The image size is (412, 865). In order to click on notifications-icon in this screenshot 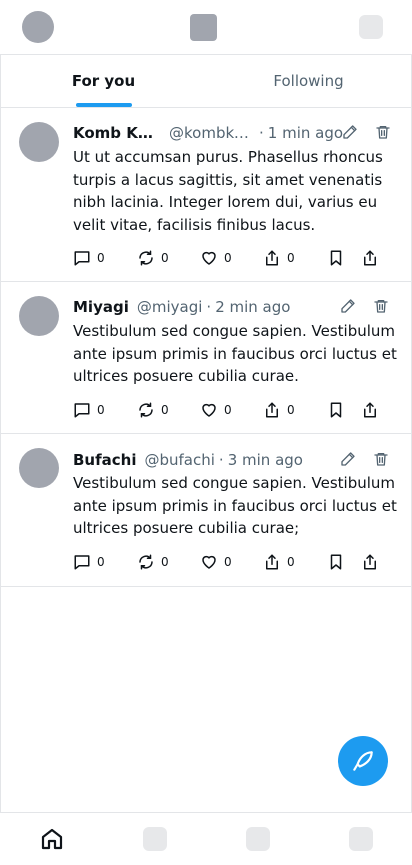, I will do `click(258, 839)`.